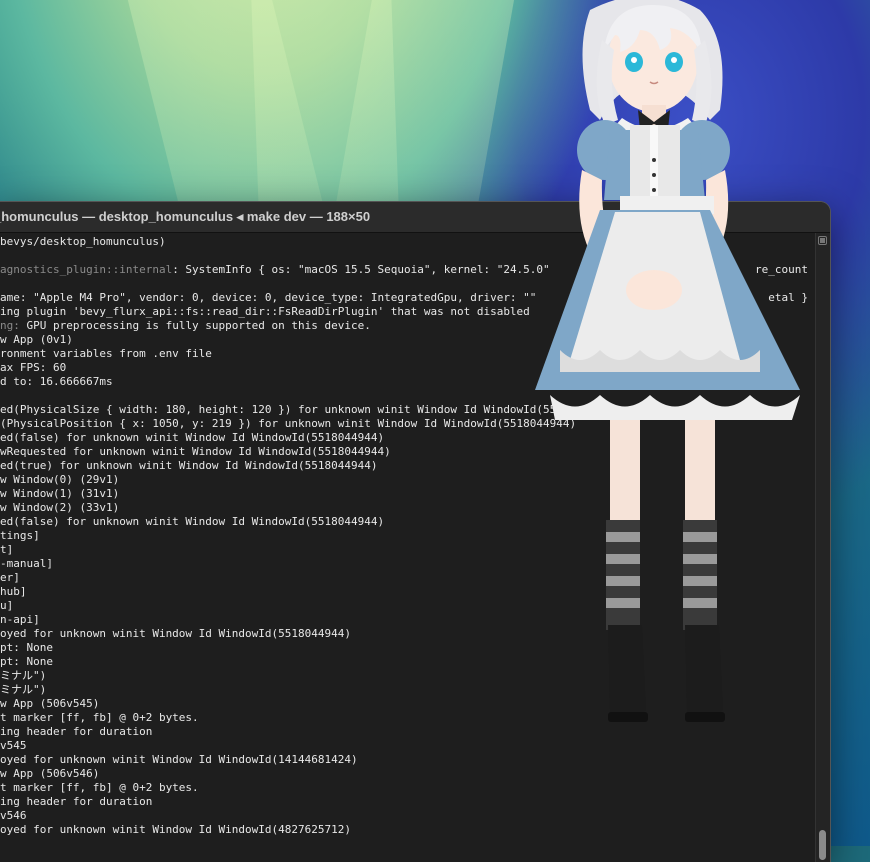 The height and width of the screenshot is (862, 870). I want to click on terminal-line: ax FPS: 60, so click(408, 368).